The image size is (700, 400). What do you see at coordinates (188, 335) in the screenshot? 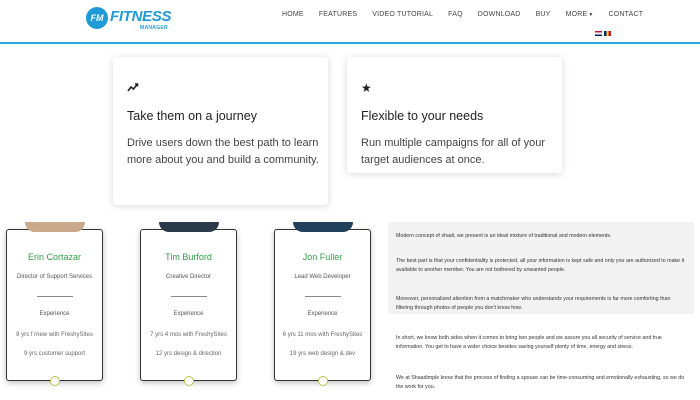
I see `experience-line: 7 yrs 4 mos with FreshySites` at bounding box center [188, 335].